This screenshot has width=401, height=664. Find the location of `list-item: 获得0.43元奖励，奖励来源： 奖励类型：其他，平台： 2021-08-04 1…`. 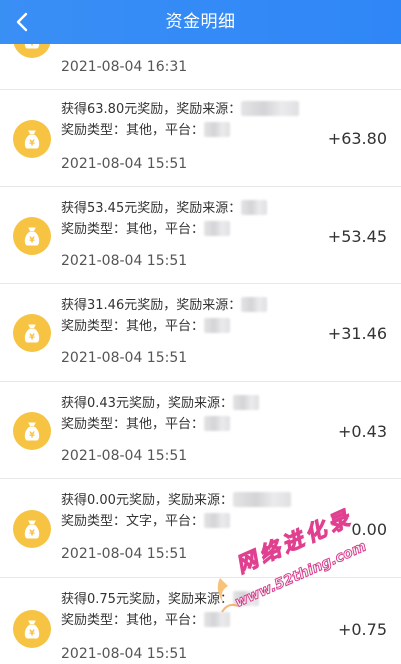

list-item: 获得0.43元奖励，奖励来源： 奖励类型：其他，平台： 2021-08-04 1… is located at coordinates (200, 430).